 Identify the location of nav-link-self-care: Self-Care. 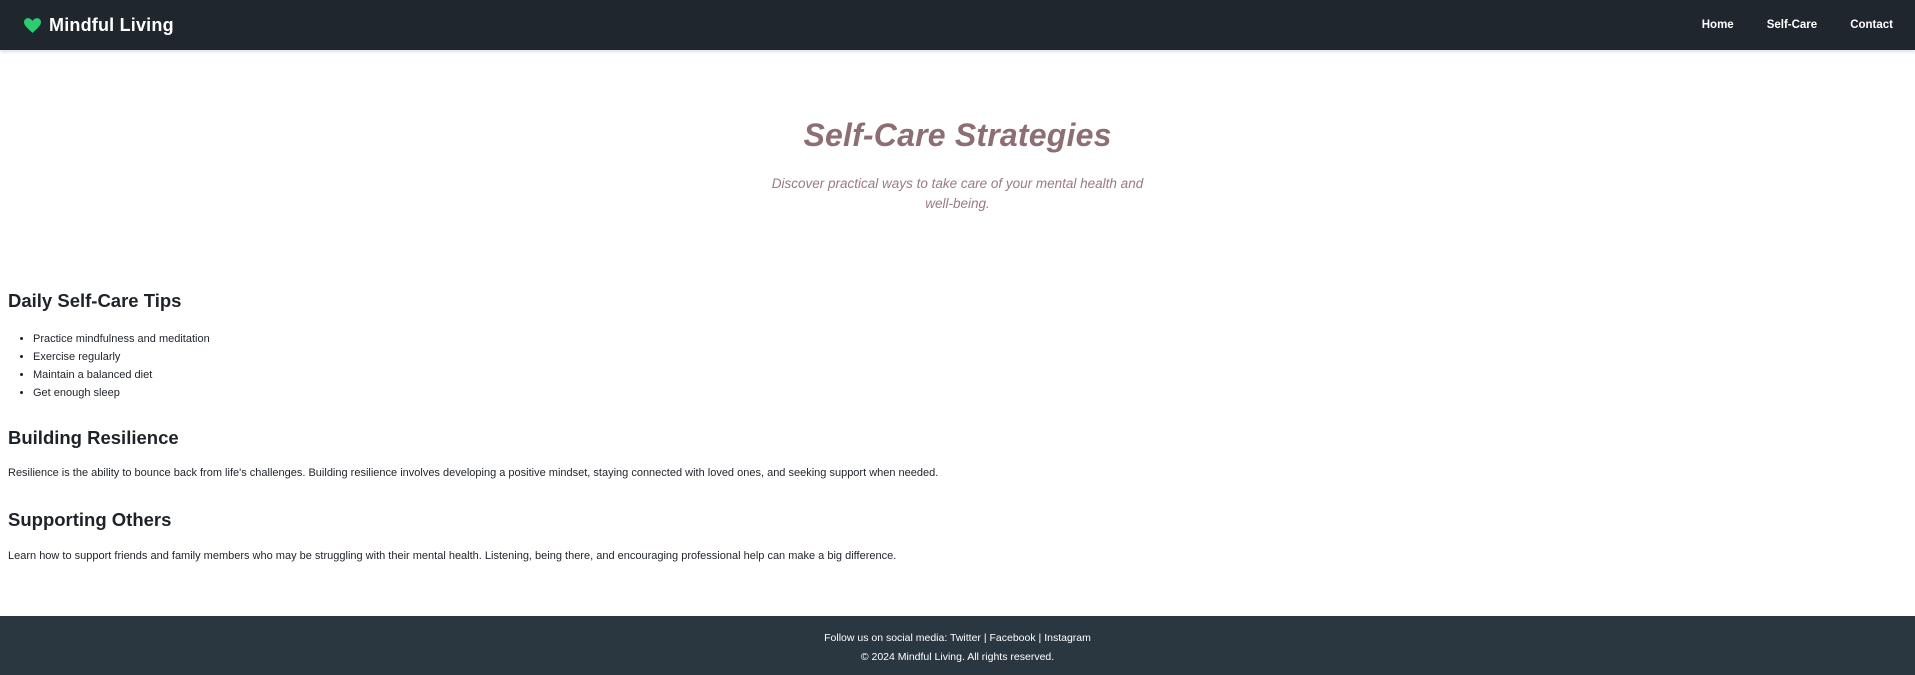
(1792, 25).